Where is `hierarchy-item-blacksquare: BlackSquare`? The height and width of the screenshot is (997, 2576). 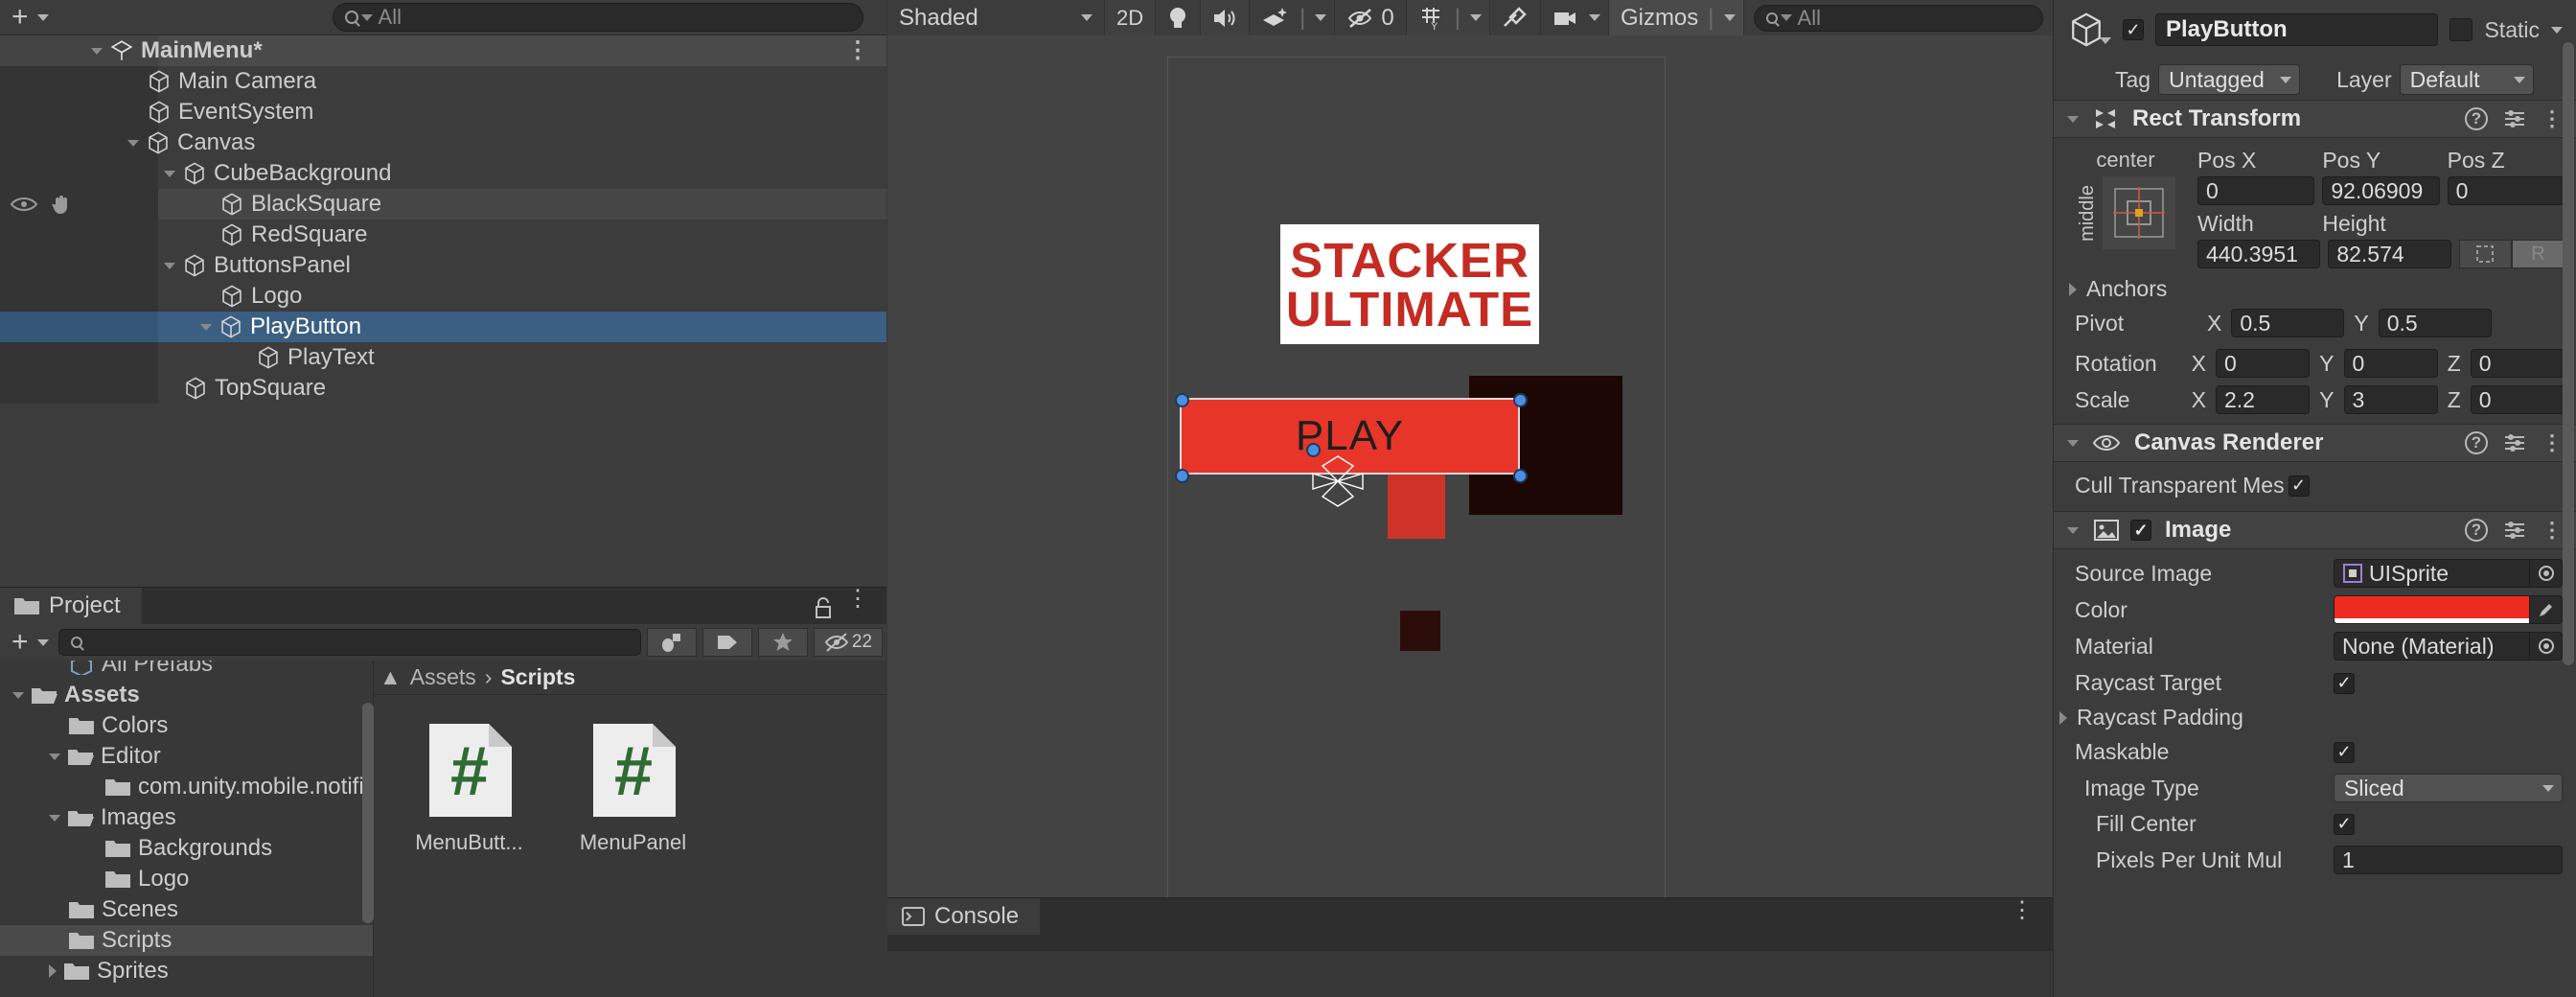 hierarchy-item-blacksquare: BlackSquare is located at coordinates (443, 204).